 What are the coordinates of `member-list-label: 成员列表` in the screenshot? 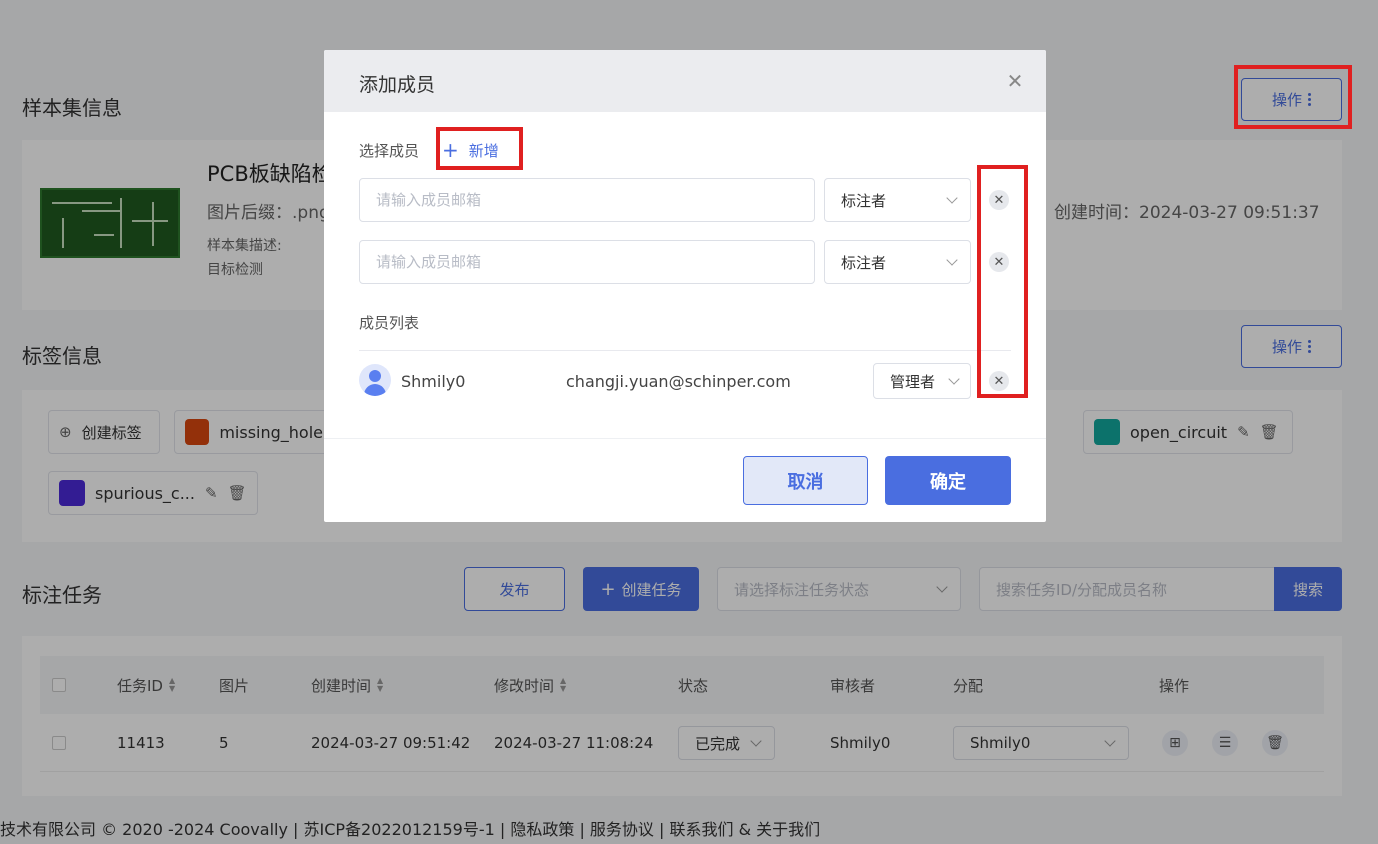 It's located at (389, 323).